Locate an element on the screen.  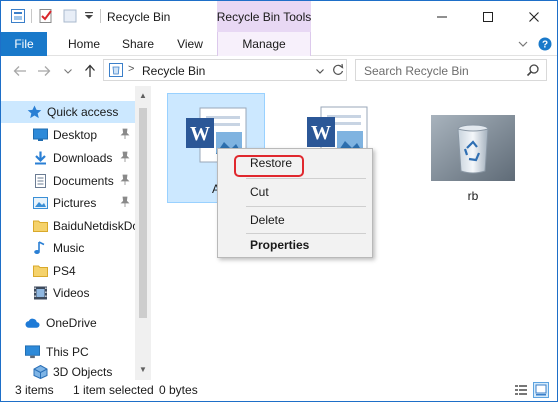
sidebar-item-desktop: Desktop is located at coordinates (68, 135).